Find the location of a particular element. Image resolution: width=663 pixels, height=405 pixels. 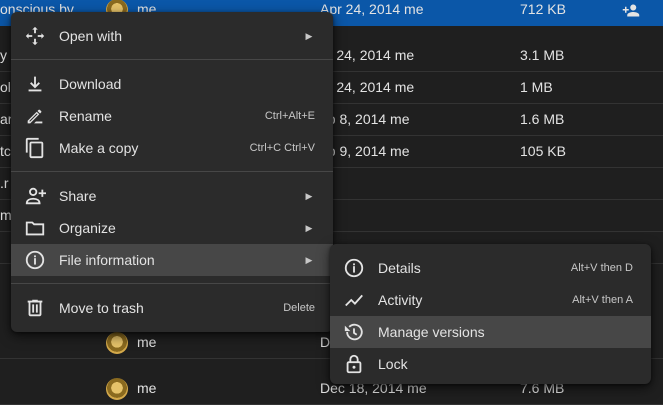

keyboard-shortcut: Alt+V then D is located at coordinates (601, 268).